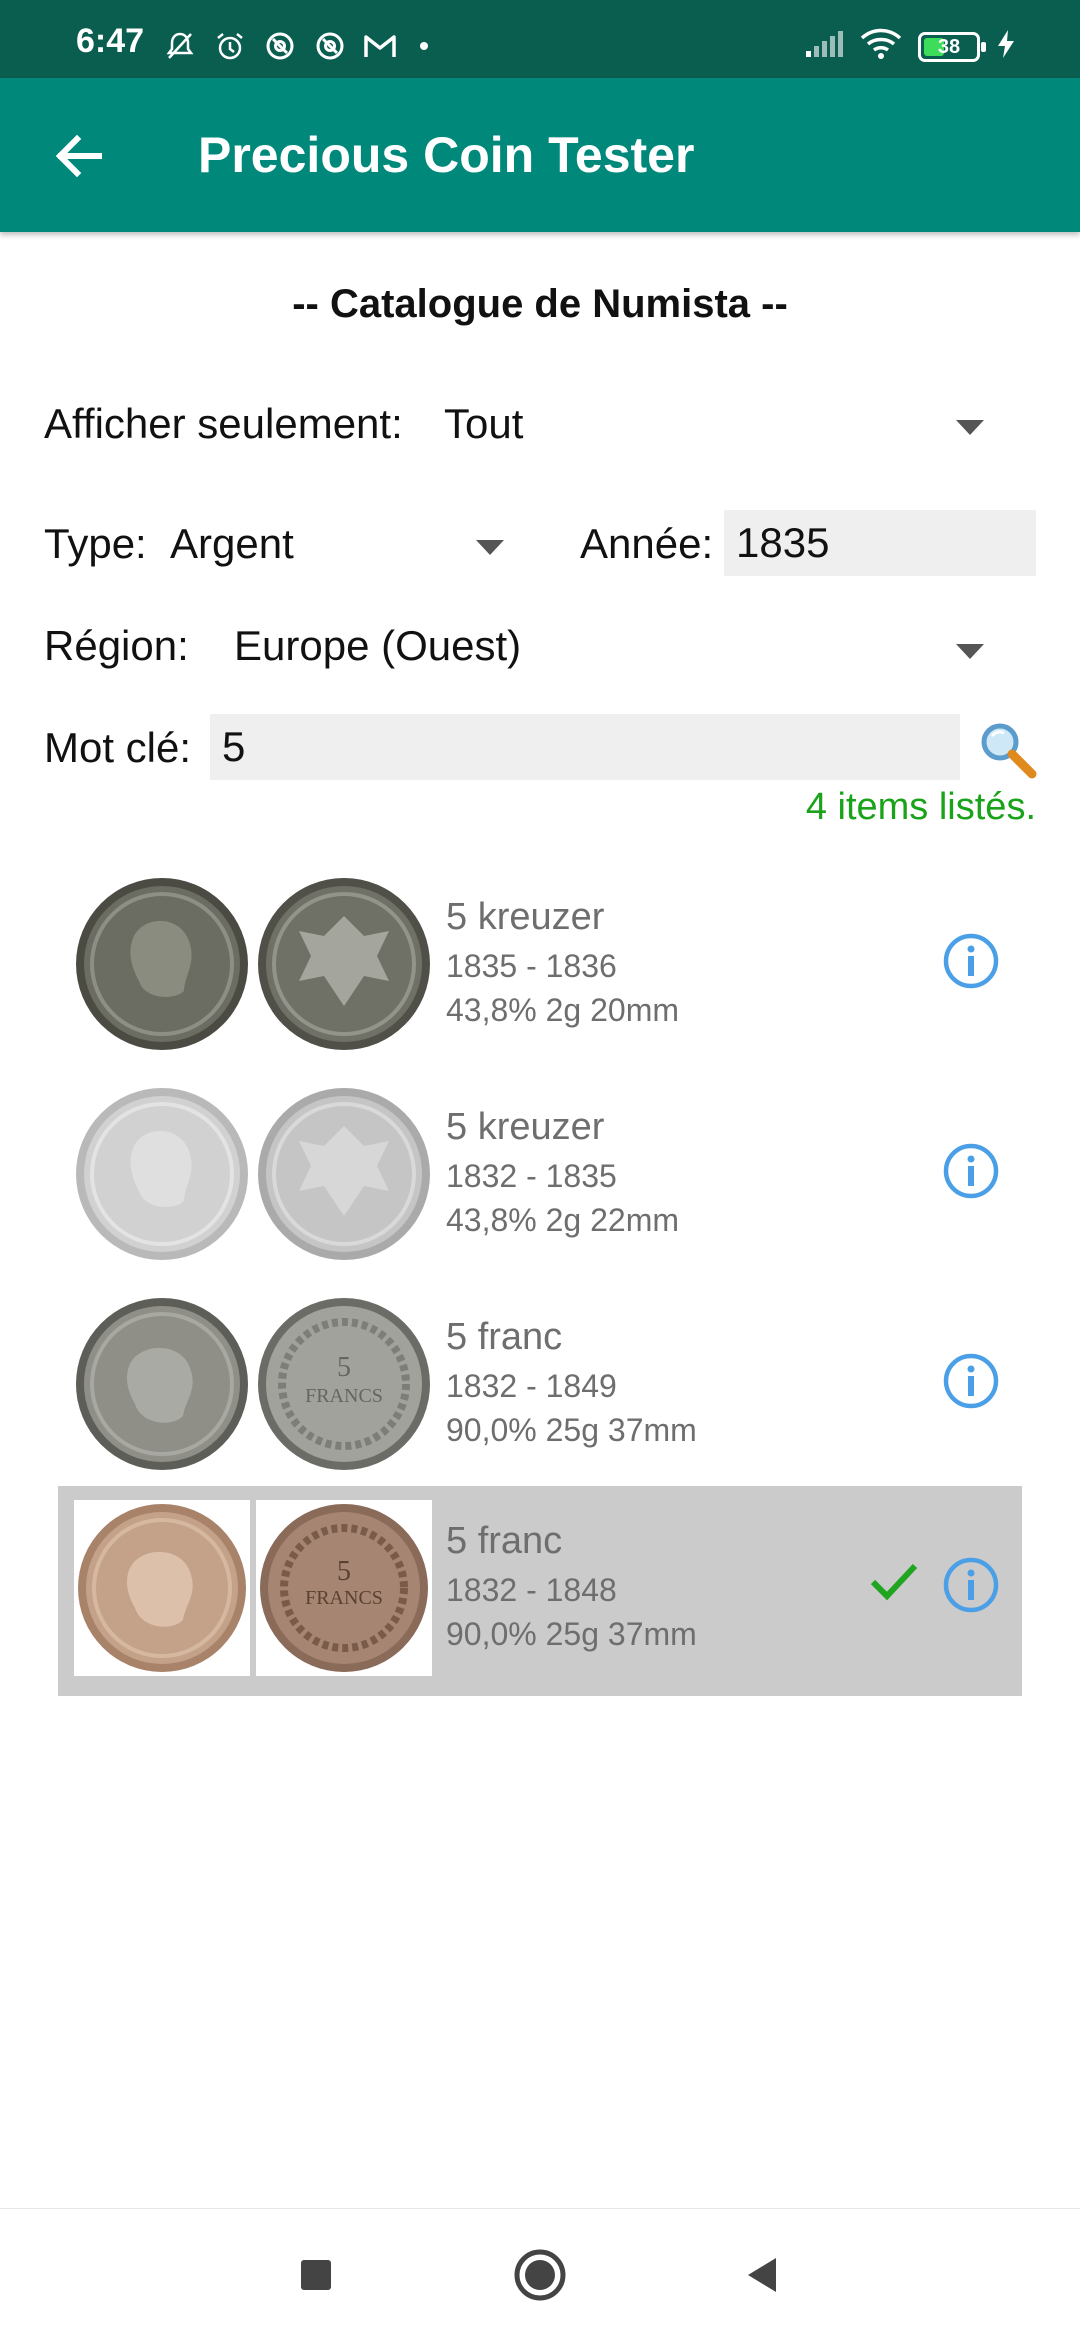  What do you see at coordinates (95, 543) in the screenshot?
I see `type-label: Type:` at bounding box center [95, 543].